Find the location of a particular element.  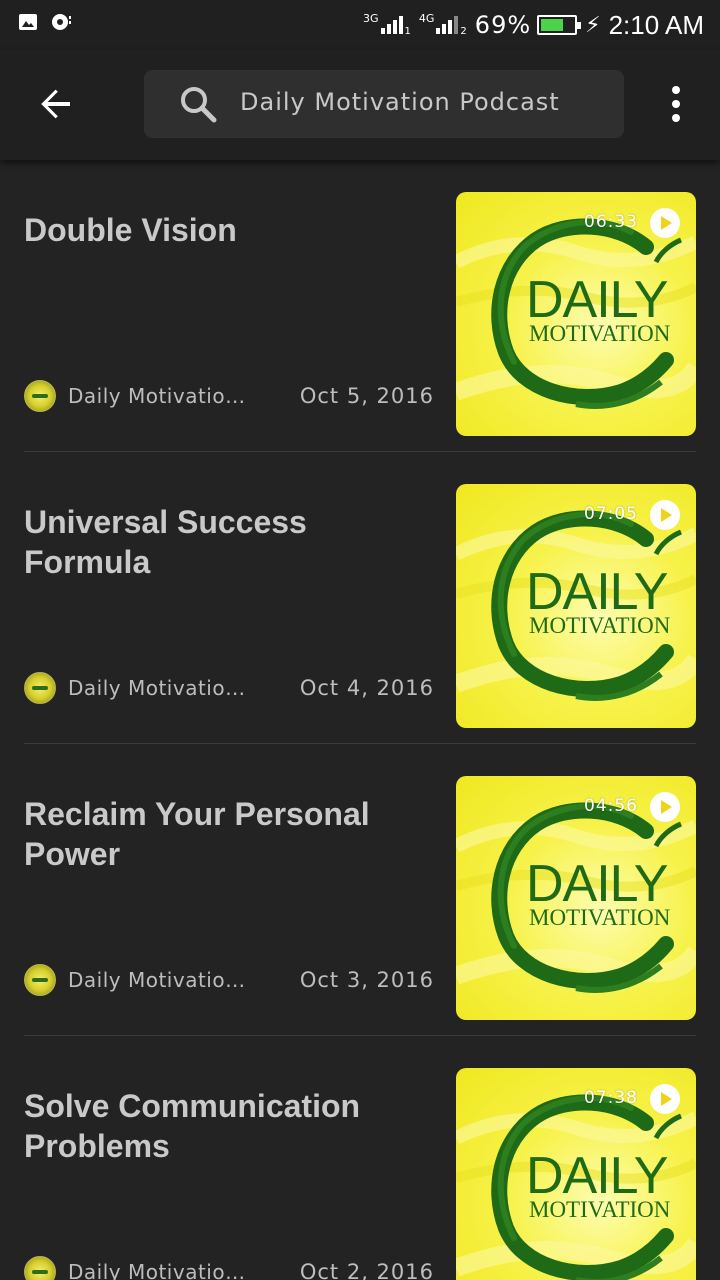

status-icons: 3G 1 4G 2 69% ⚡︎ 2:10 AM is located at coordinates (533, 25).